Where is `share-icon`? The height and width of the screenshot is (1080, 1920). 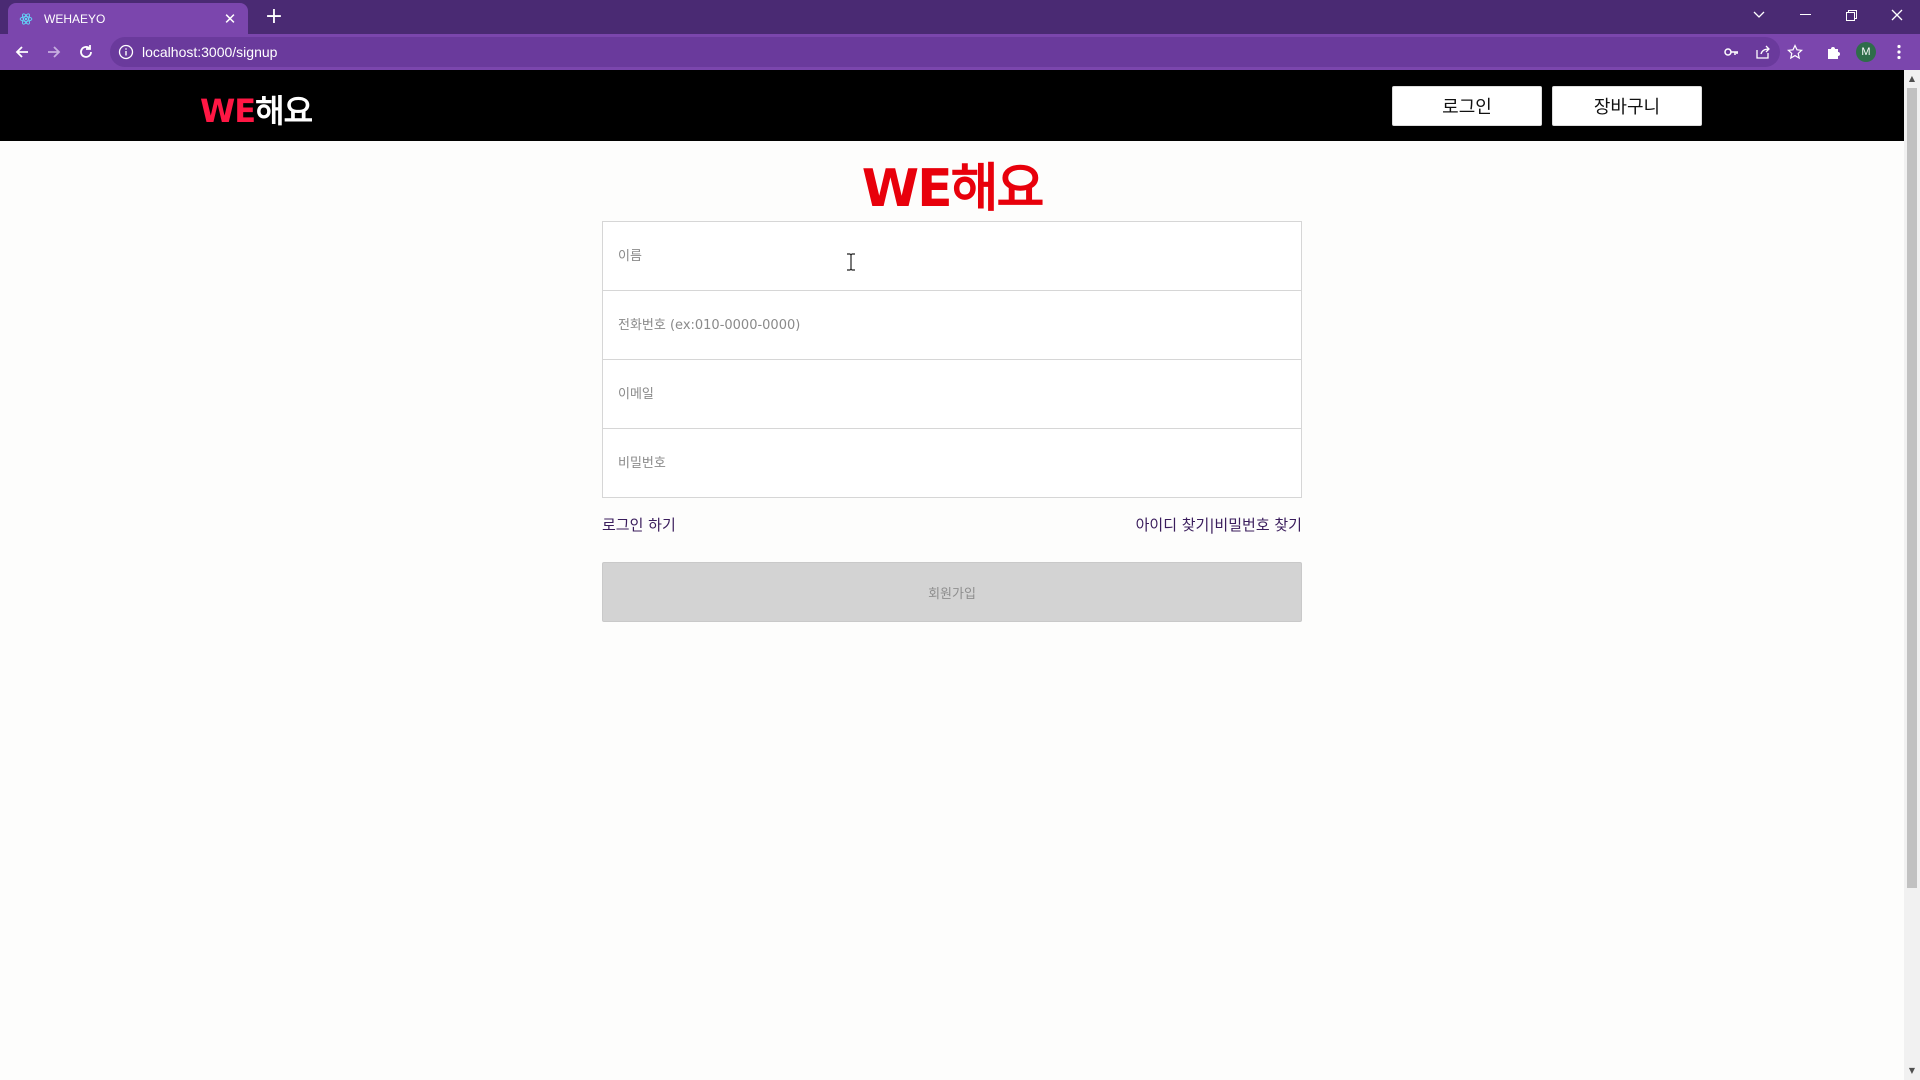
share-icon is located at coordinates (1763, 52).